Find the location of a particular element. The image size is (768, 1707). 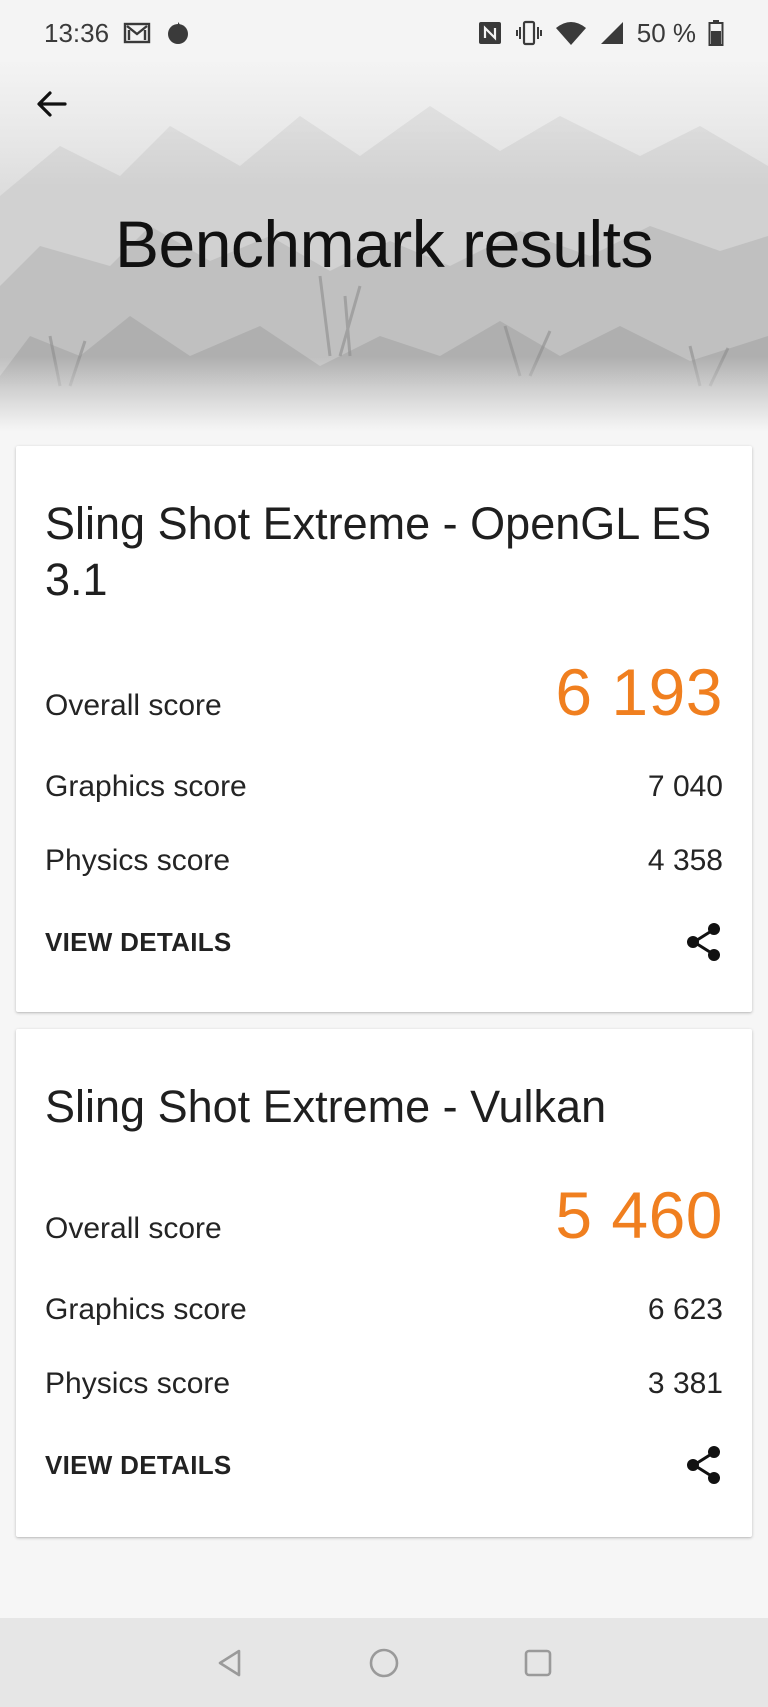

physics-score-value: 4 358 is located at coordinates (685, 860).